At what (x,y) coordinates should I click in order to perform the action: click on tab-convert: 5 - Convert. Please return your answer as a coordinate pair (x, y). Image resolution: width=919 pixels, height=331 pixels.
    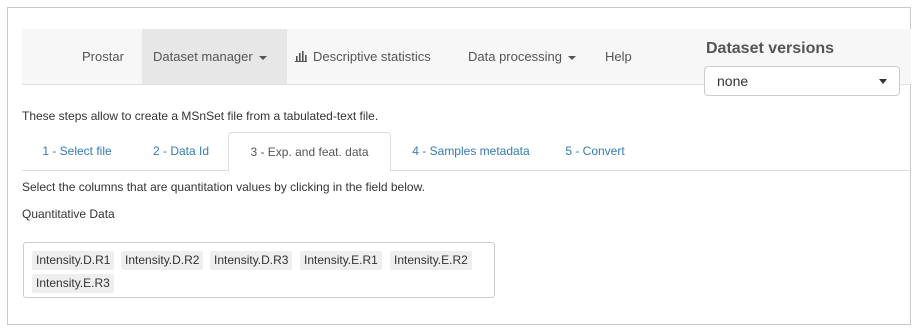
    Looking at the image, I should click on (595, 151).